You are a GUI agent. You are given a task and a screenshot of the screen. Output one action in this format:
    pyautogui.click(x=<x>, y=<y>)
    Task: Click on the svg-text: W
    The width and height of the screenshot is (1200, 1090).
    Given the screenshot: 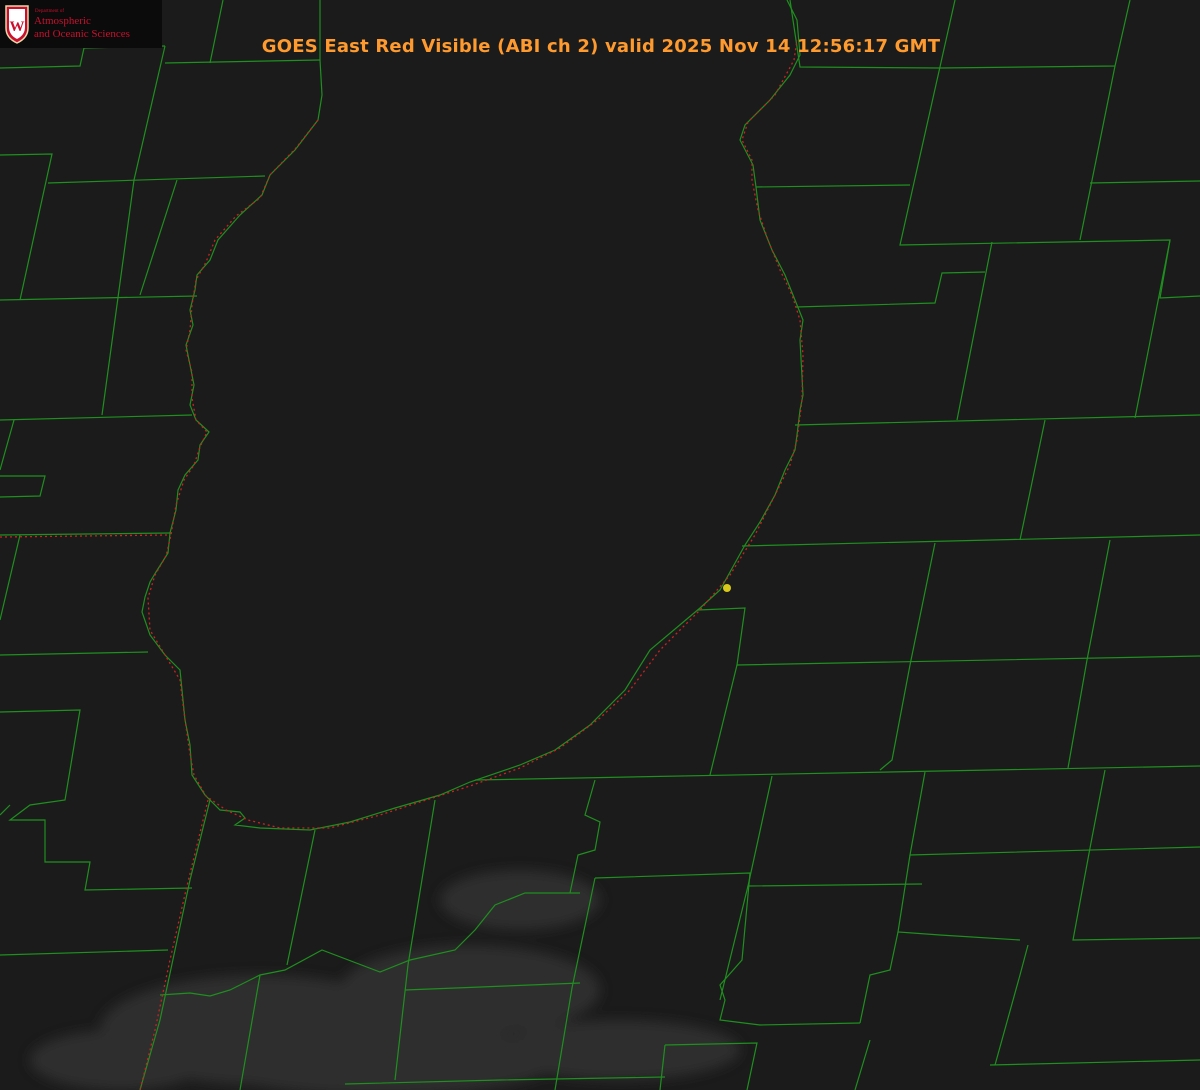 What is the action you would take?
    pyautogui.click(x=17, y=27)
    